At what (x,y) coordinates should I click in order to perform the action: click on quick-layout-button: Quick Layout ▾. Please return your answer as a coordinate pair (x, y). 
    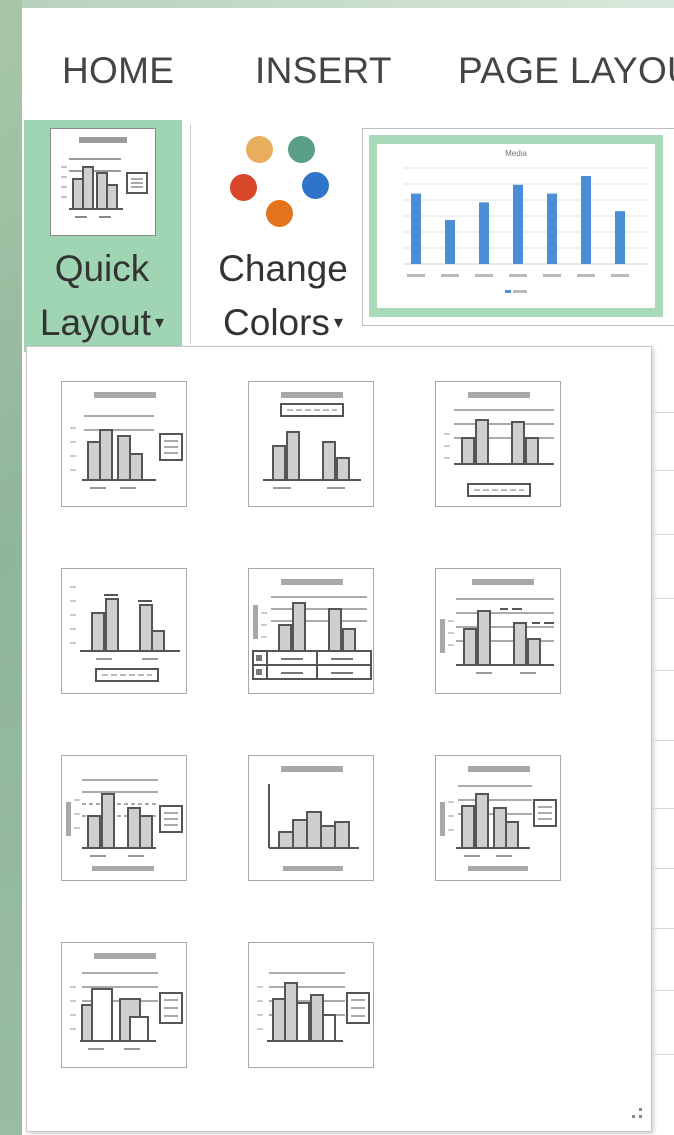
    Looking at the image, I should click on (103, 236).